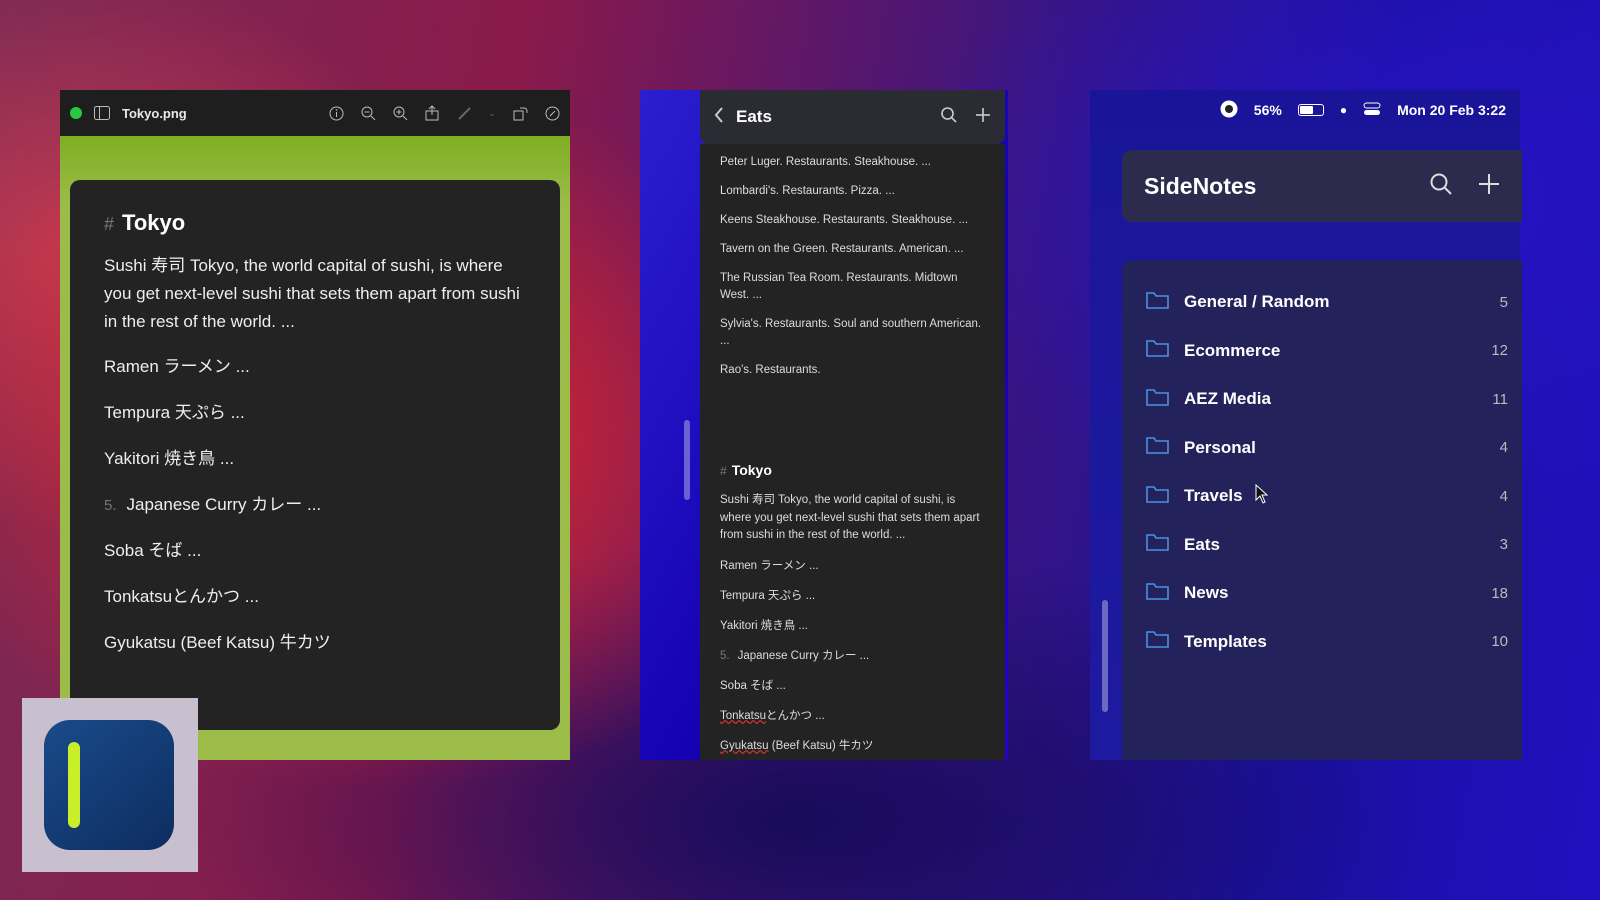 The width and height of the screenshot is (1600, 900). Describe the element at coordinates (464, 113) in the screenshot. I see `markup-pen-icon` at that location.